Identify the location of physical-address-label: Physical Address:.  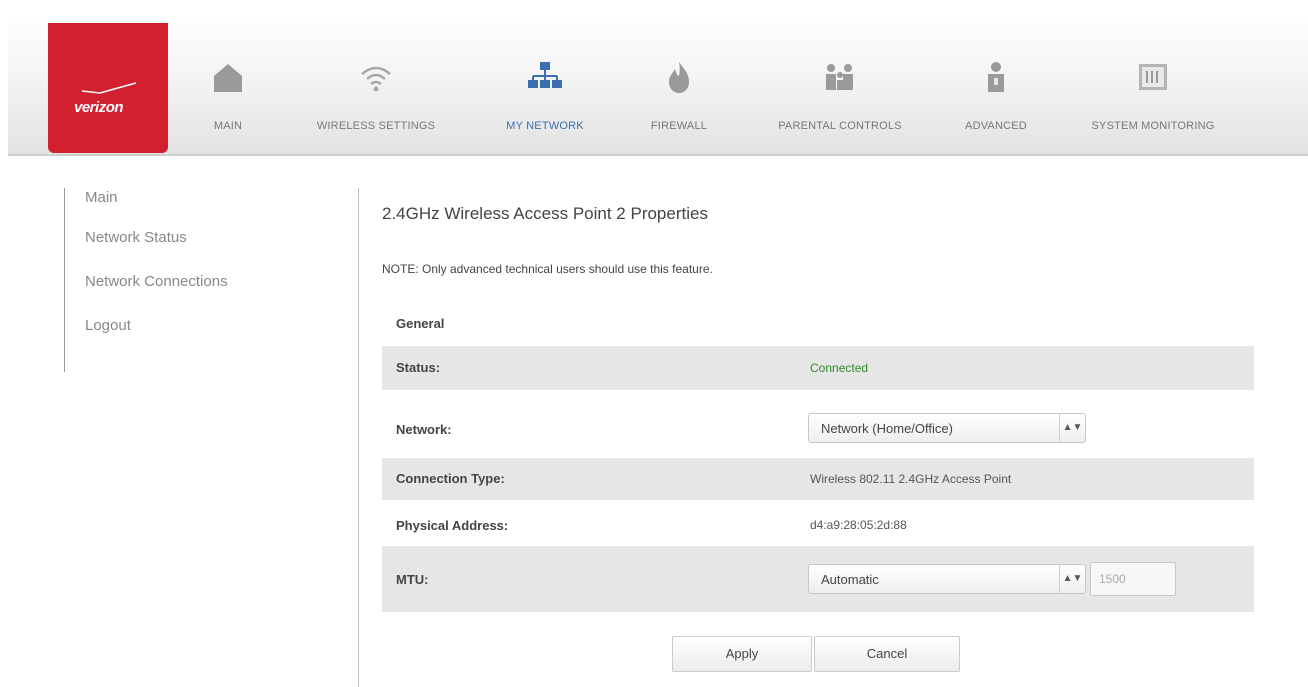
(452, 525).